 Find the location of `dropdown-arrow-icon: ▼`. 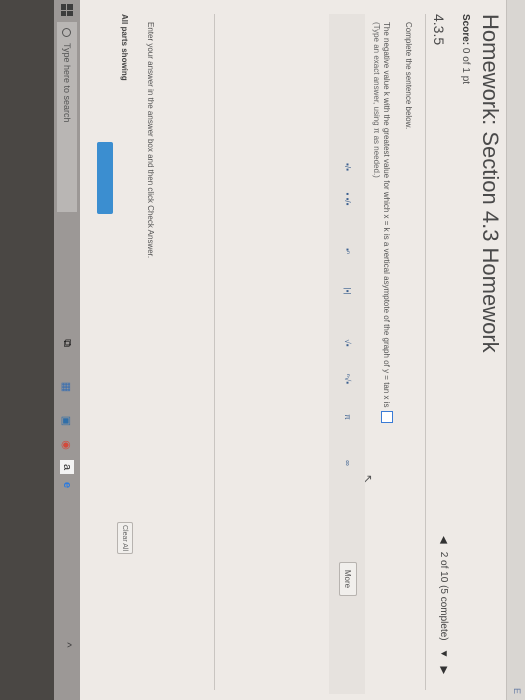

dropdown-arrow-icon: ▼ is located at coordinates (443, 654).